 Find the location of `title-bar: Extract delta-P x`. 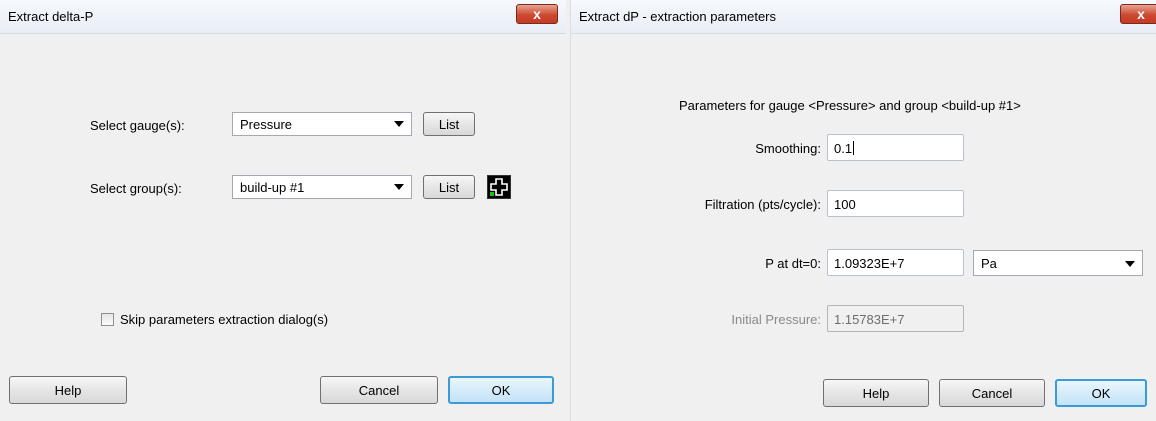

title-bar: Extract delta-P x is located at coordinates (283, 17).